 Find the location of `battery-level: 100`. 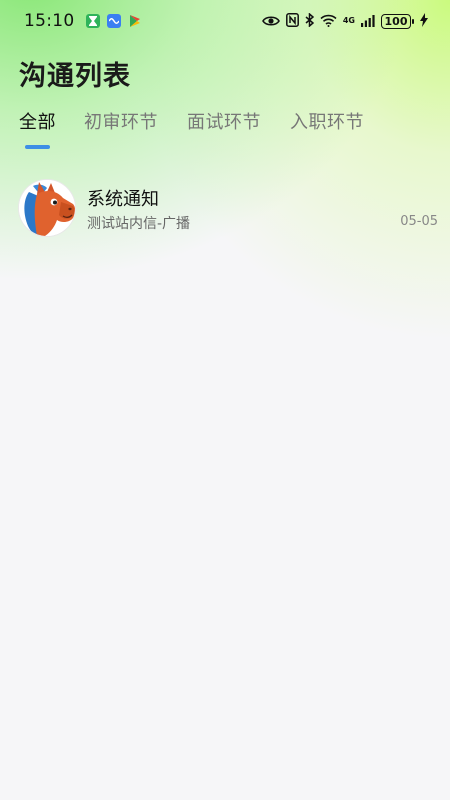

battery-level: 100 is located at coordinates (397, 21).